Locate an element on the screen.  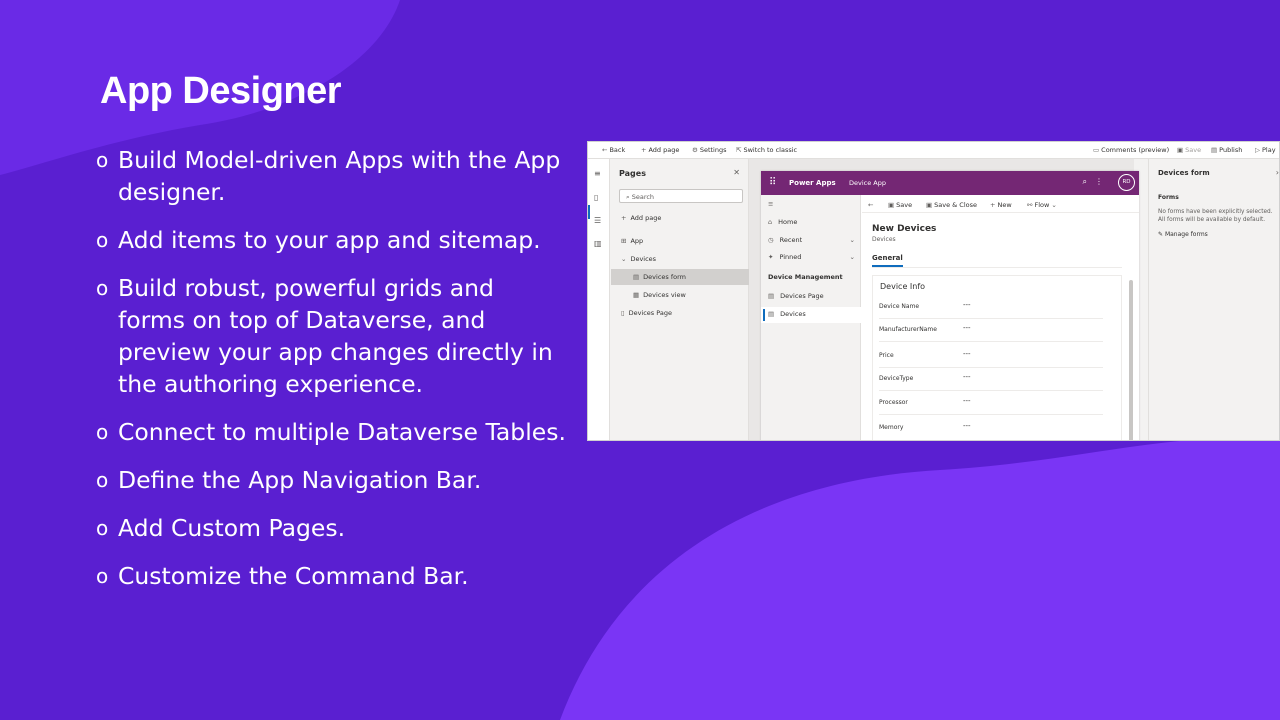
pages-icon: ▯ is located at coordinates (596, 197).